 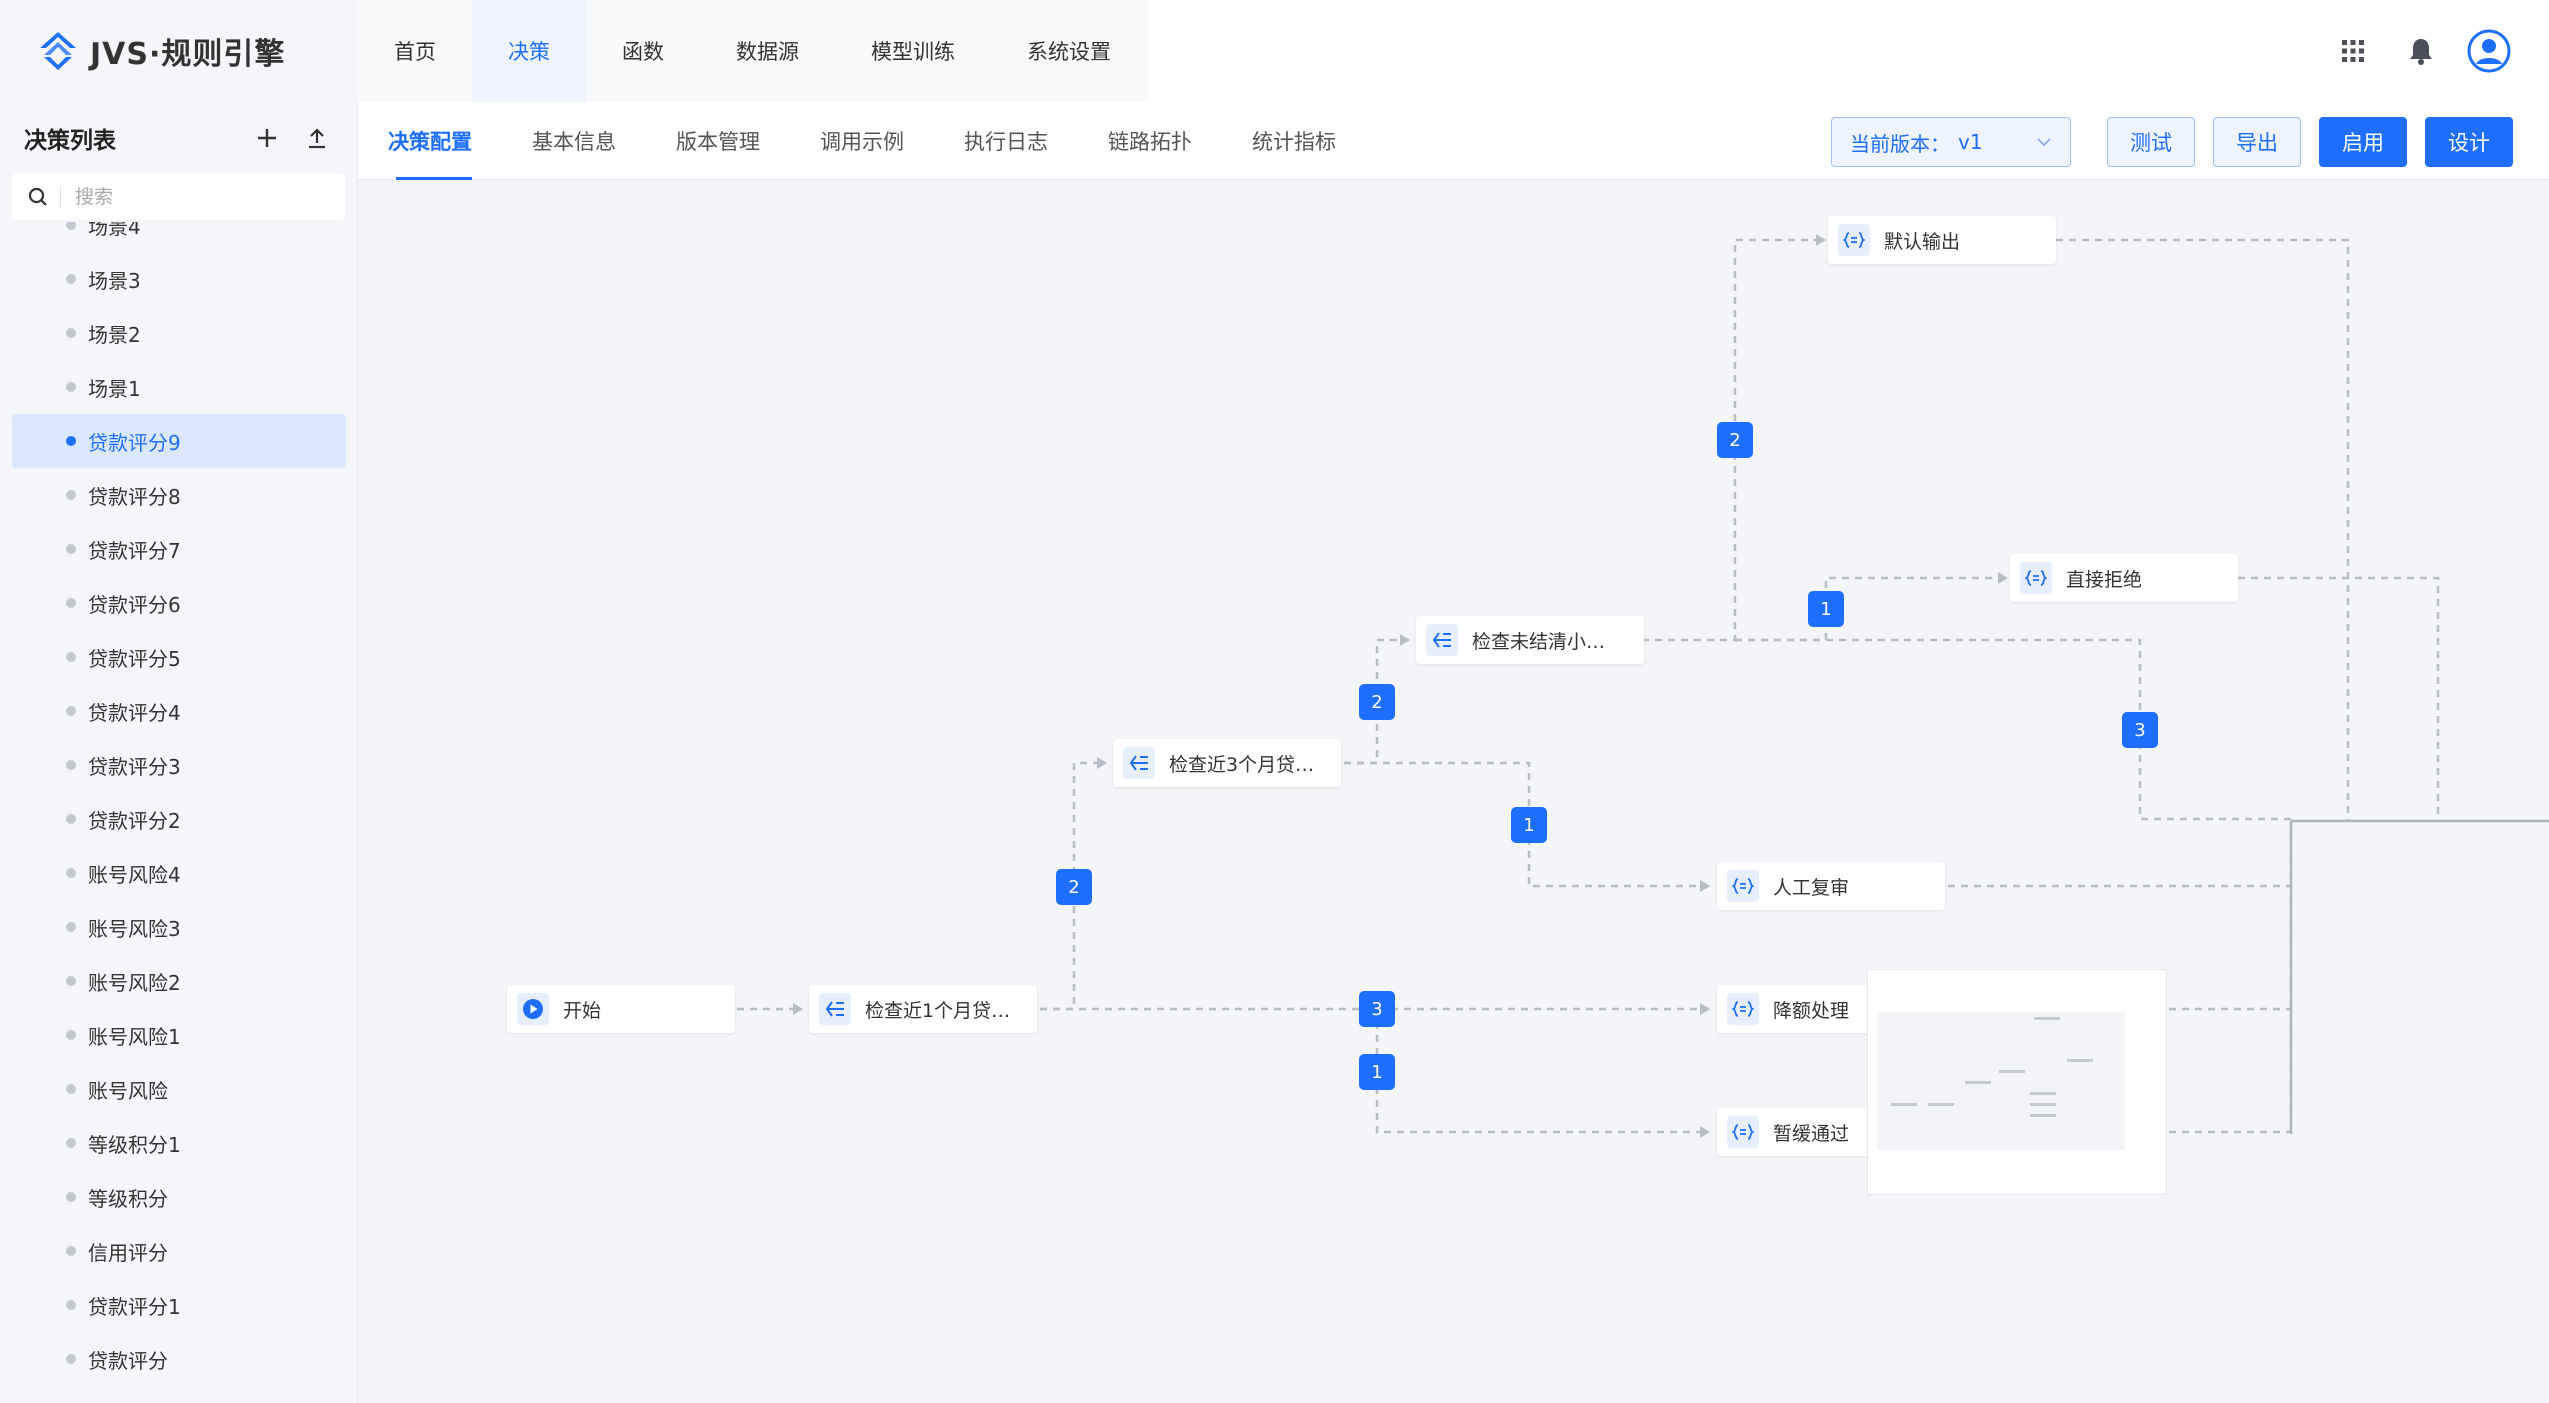 What do you see at coordinates (2419, 976) in the screenshot?
I see `end-connector` at bounding box center [2419, 976].